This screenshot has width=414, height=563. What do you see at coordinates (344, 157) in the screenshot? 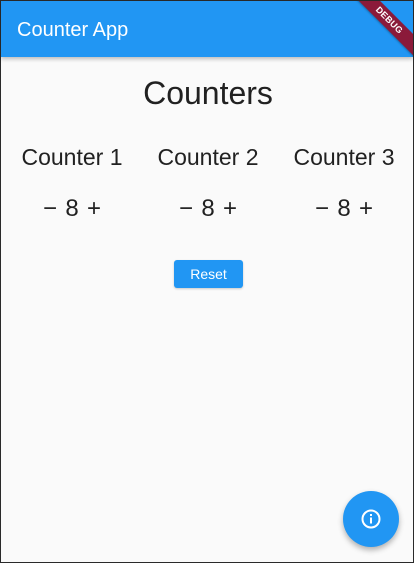
I see `counter-label: Counter 3` at bounding box center [344, 157].